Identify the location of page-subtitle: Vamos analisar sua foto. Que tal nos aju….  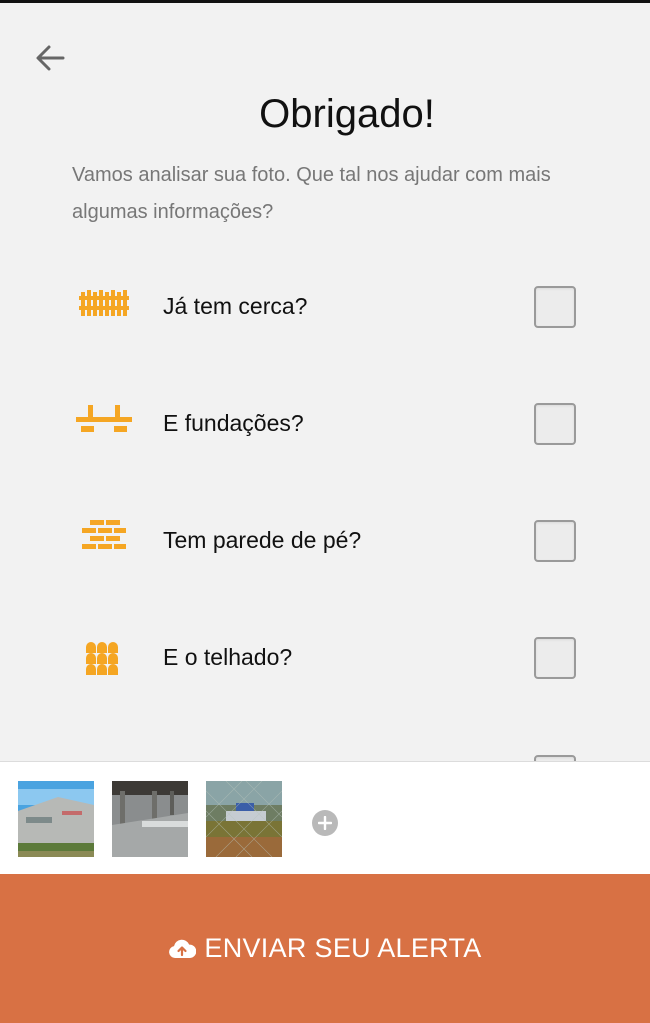
(311, 193).